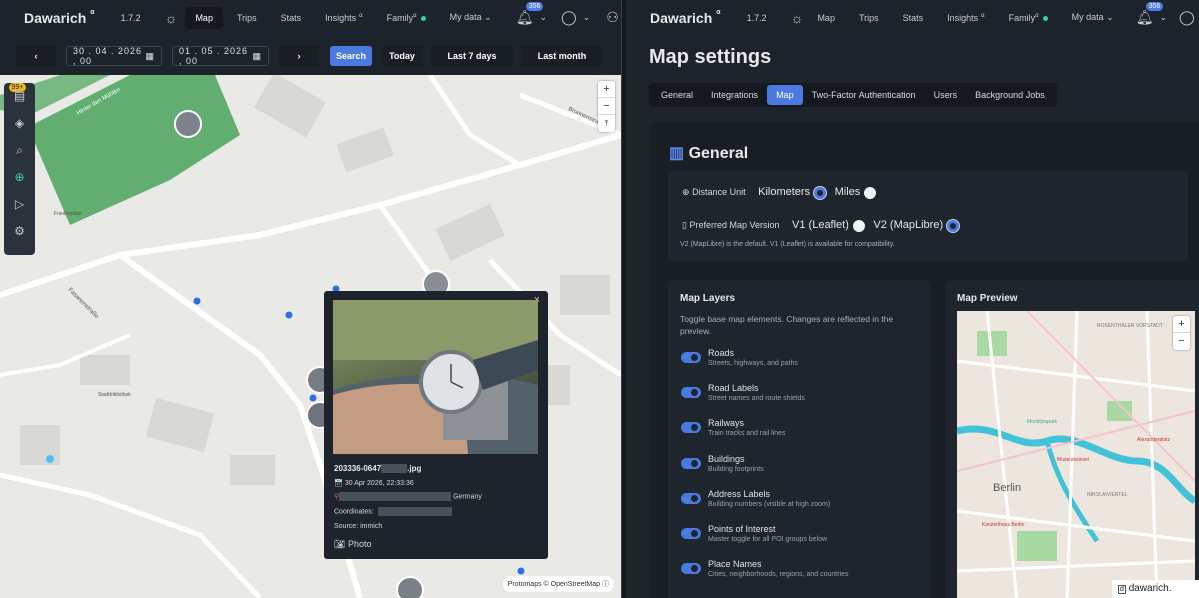 Image resolution: width=1199 pixels, height=598 pixels. Describe the element at coordinates (20, 233) in the screenshot. I see `settings-icon: ⚙` at that location.